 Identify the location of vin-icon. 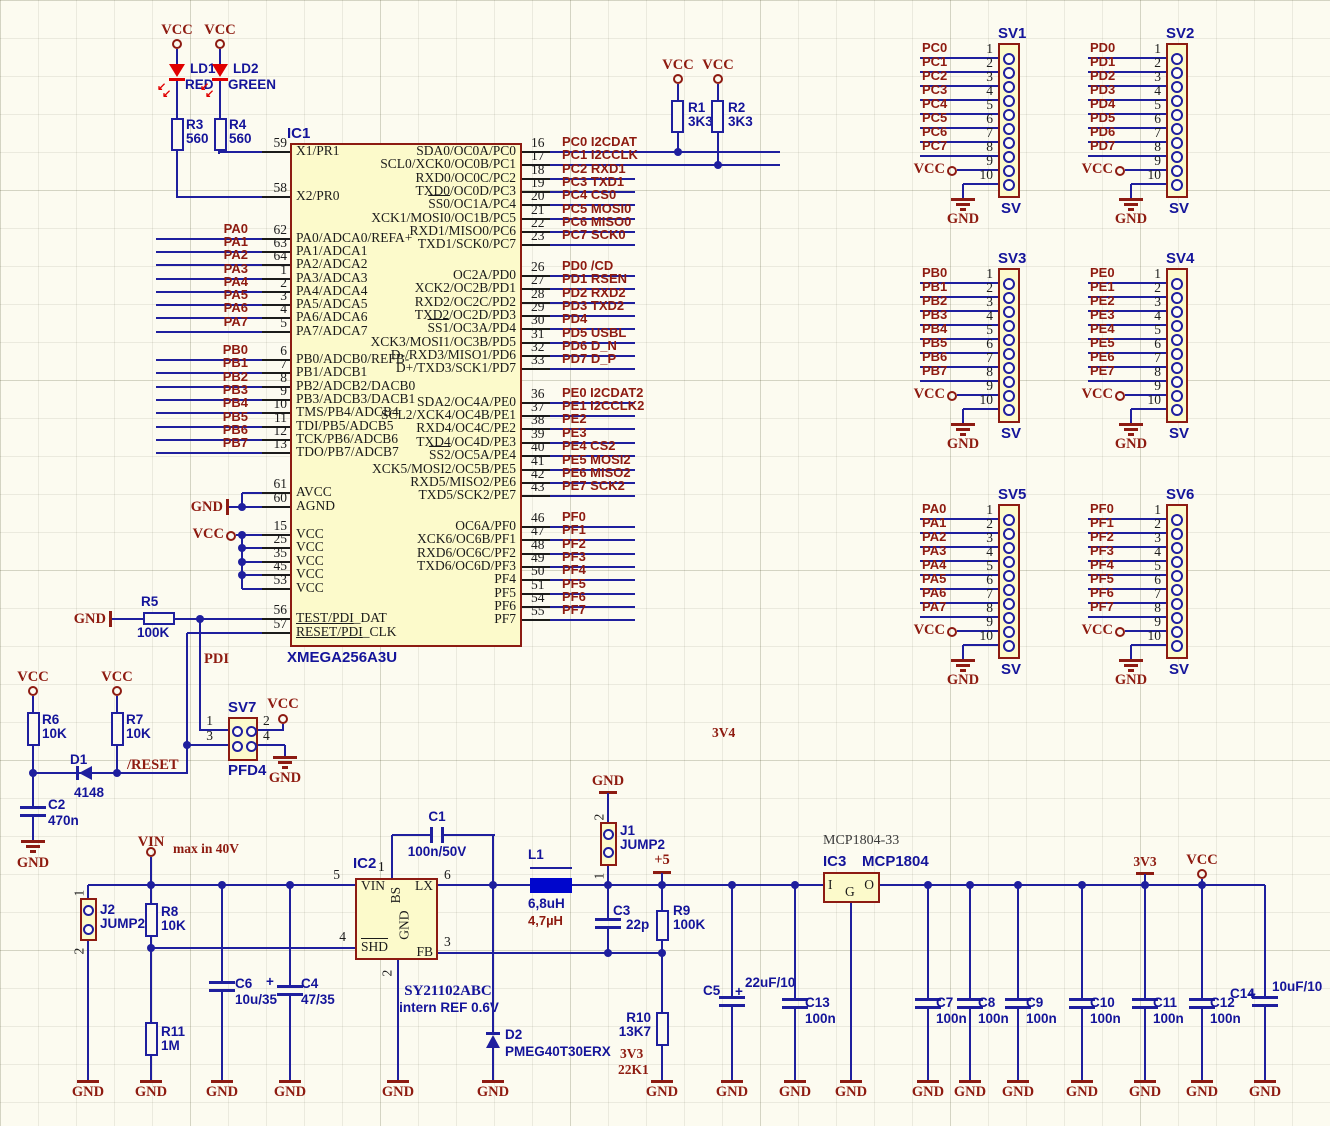
(151, 852).